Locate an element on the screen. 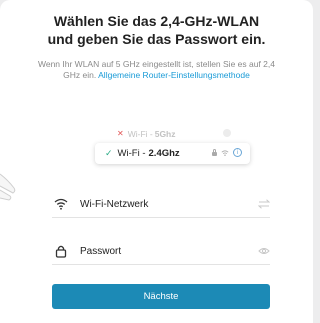  wifi-network-label: Wi-Fi-Netzwerk is located at coordinates (114, 204).